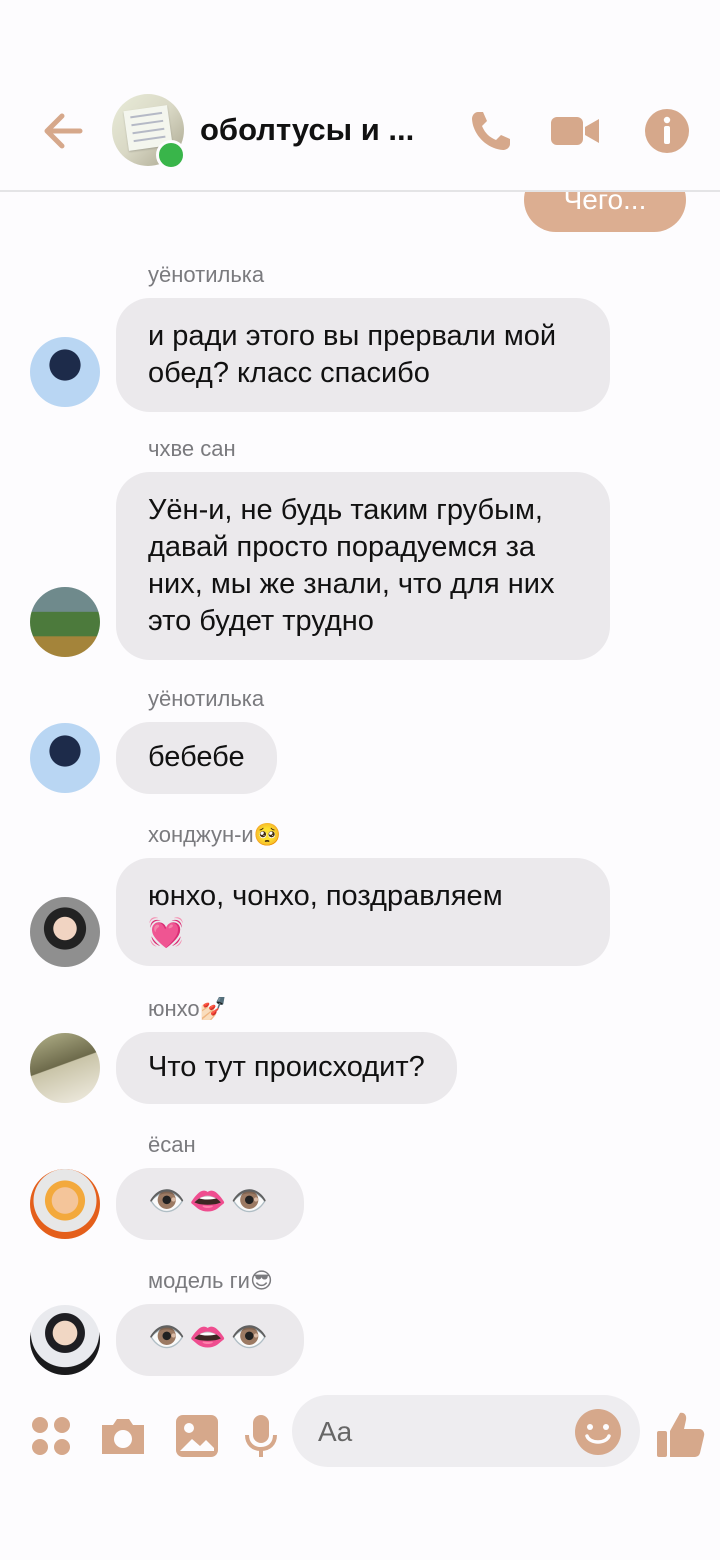 The image size is (720, 1560). What do you see at coordinates (261, 1436) in the screenshot?
I see `microphone-icon` at bounding box center [261, 1436].